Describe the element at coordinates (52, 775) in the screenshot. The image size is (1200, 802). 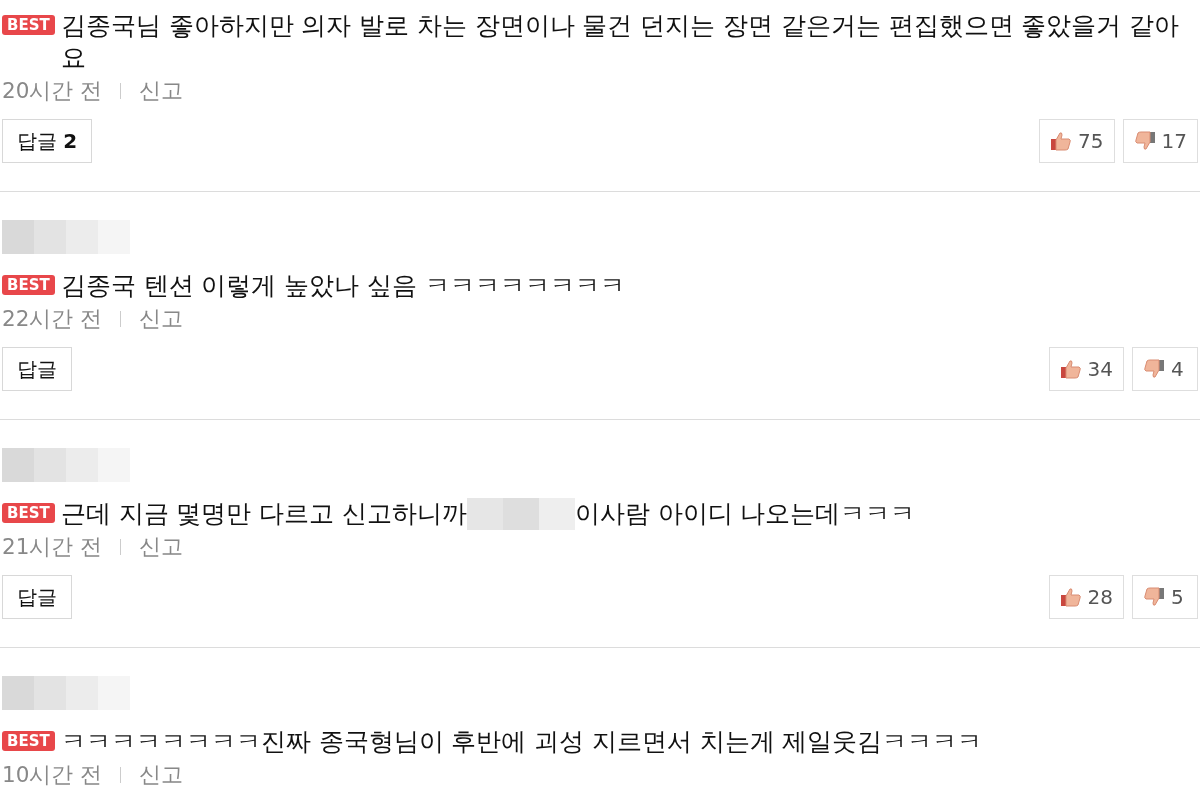
I see `comment-time: 10시간 전` at that location.